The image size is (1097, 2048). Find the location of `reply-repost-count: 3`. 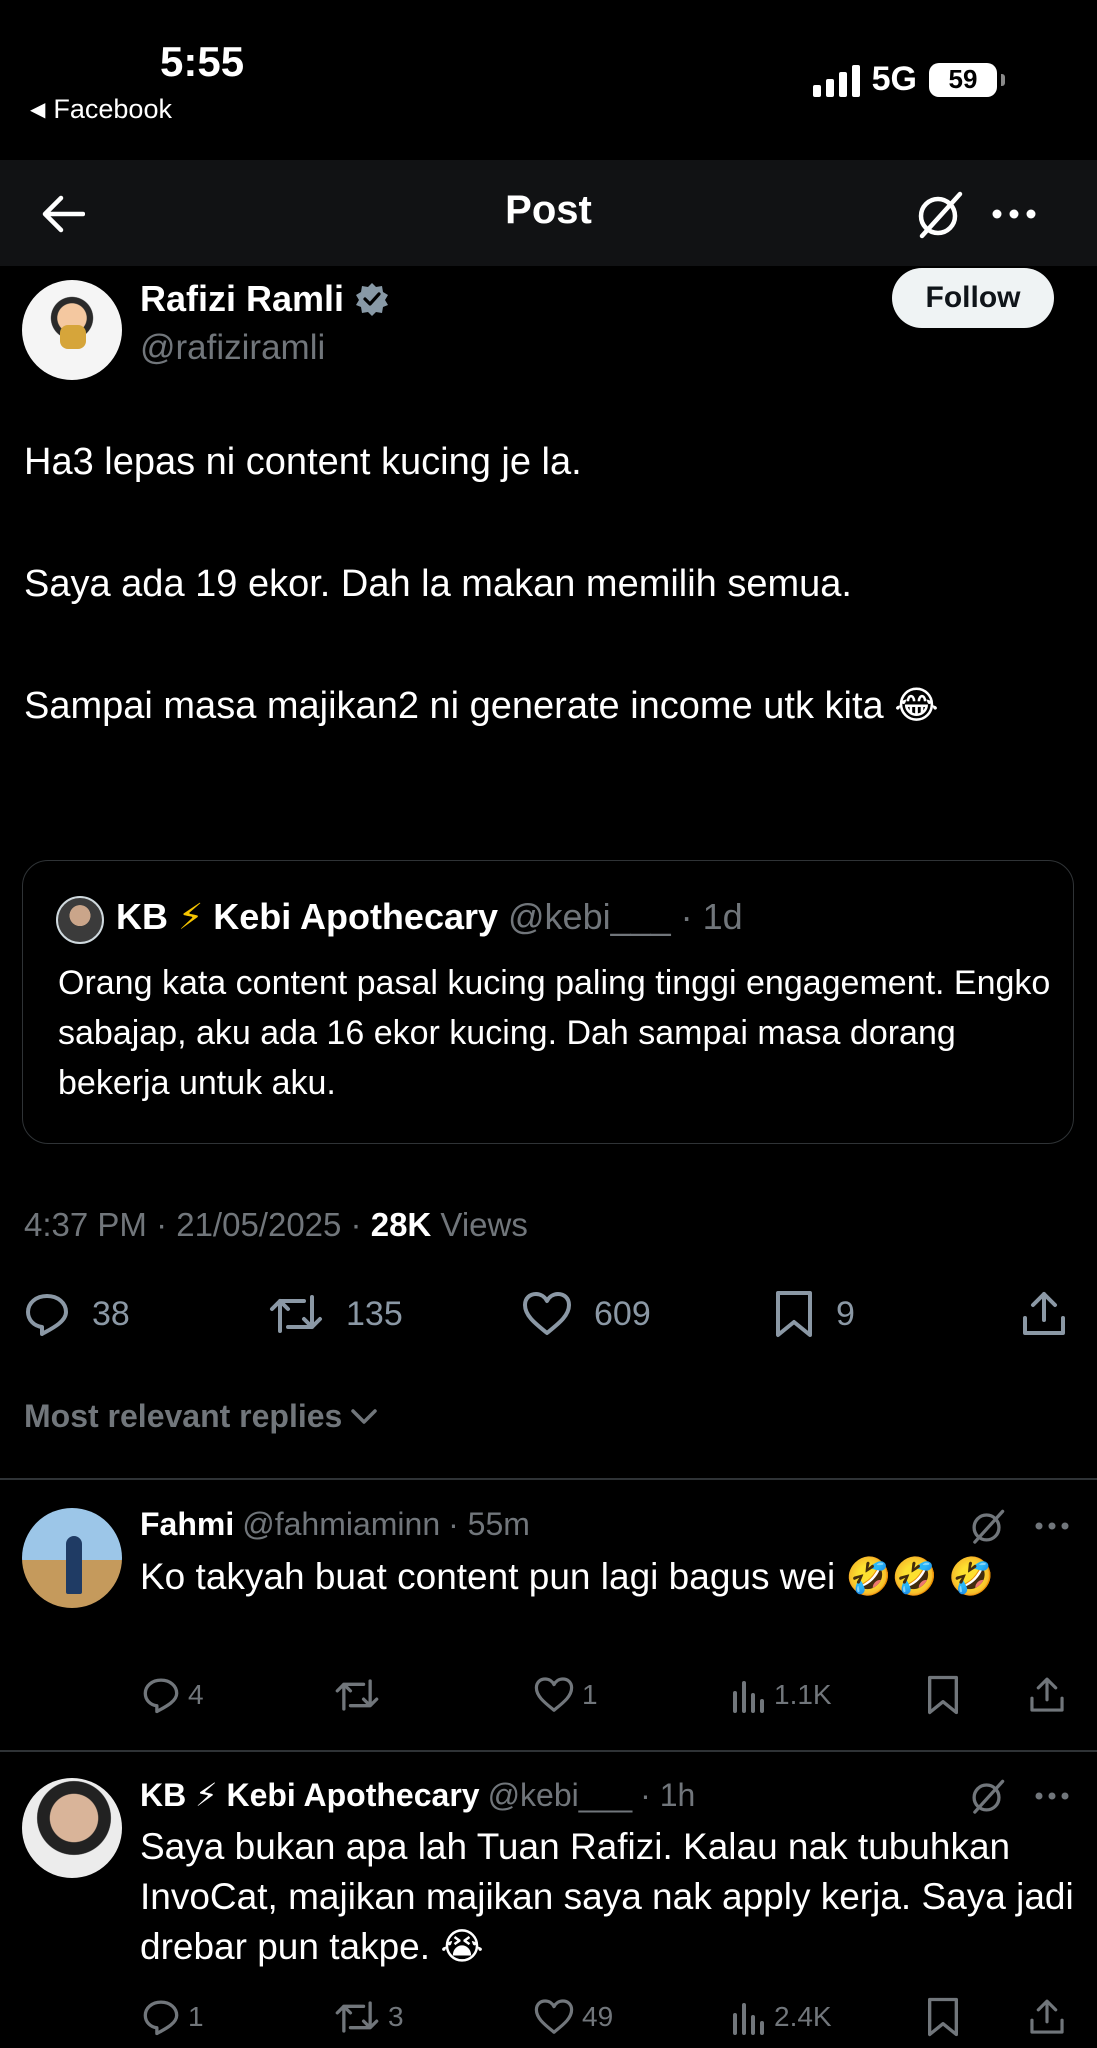

reply-repost-count: 3 is located at coordinates (396, 2016).